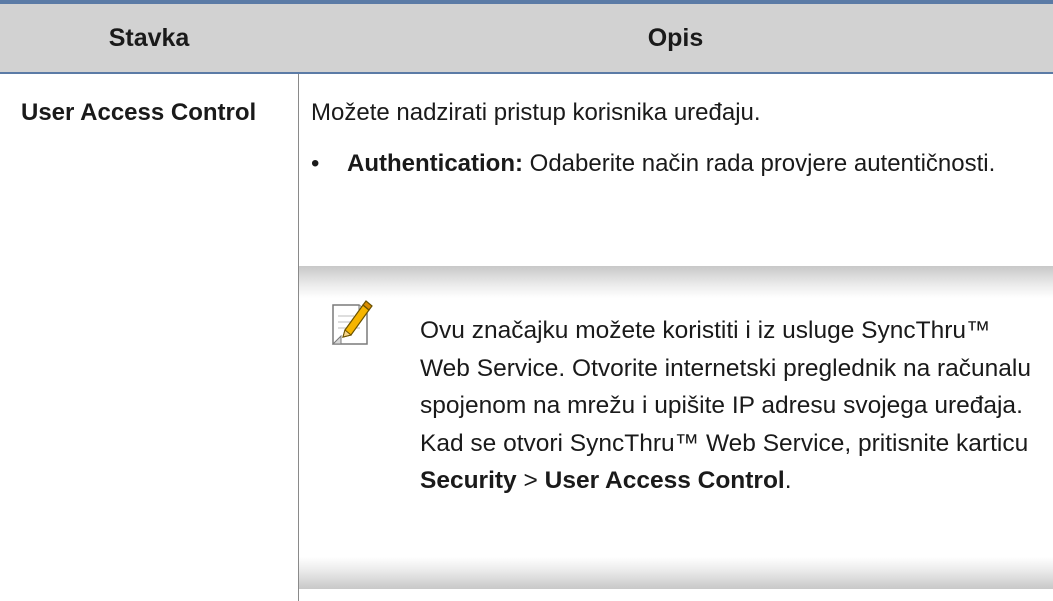 This screenshot has width=1053, height=601. Describe the element at coordinates (676, 573) in the screenshot. I see `note-bottom-band` at that location.